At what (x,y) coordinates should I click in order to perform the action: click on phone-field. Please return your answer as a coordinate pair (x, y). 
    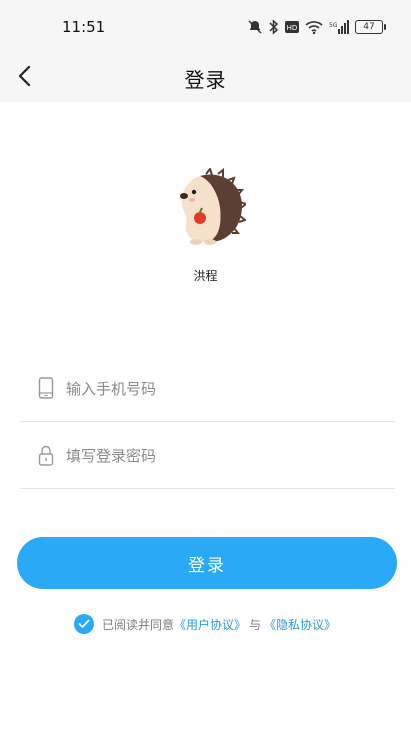
    Looking at the image, I should click on (207, 388).